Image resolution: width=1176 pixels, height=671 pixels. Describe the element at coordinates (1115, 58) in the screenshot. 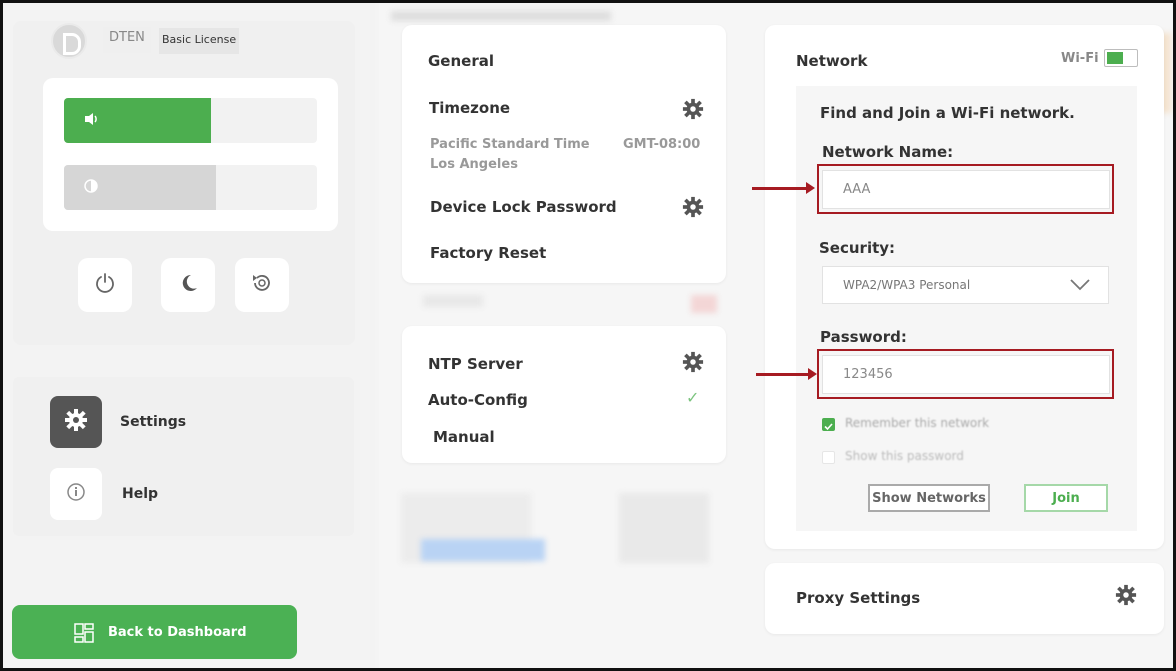

I see `wifi-toggle-knob` at that location.